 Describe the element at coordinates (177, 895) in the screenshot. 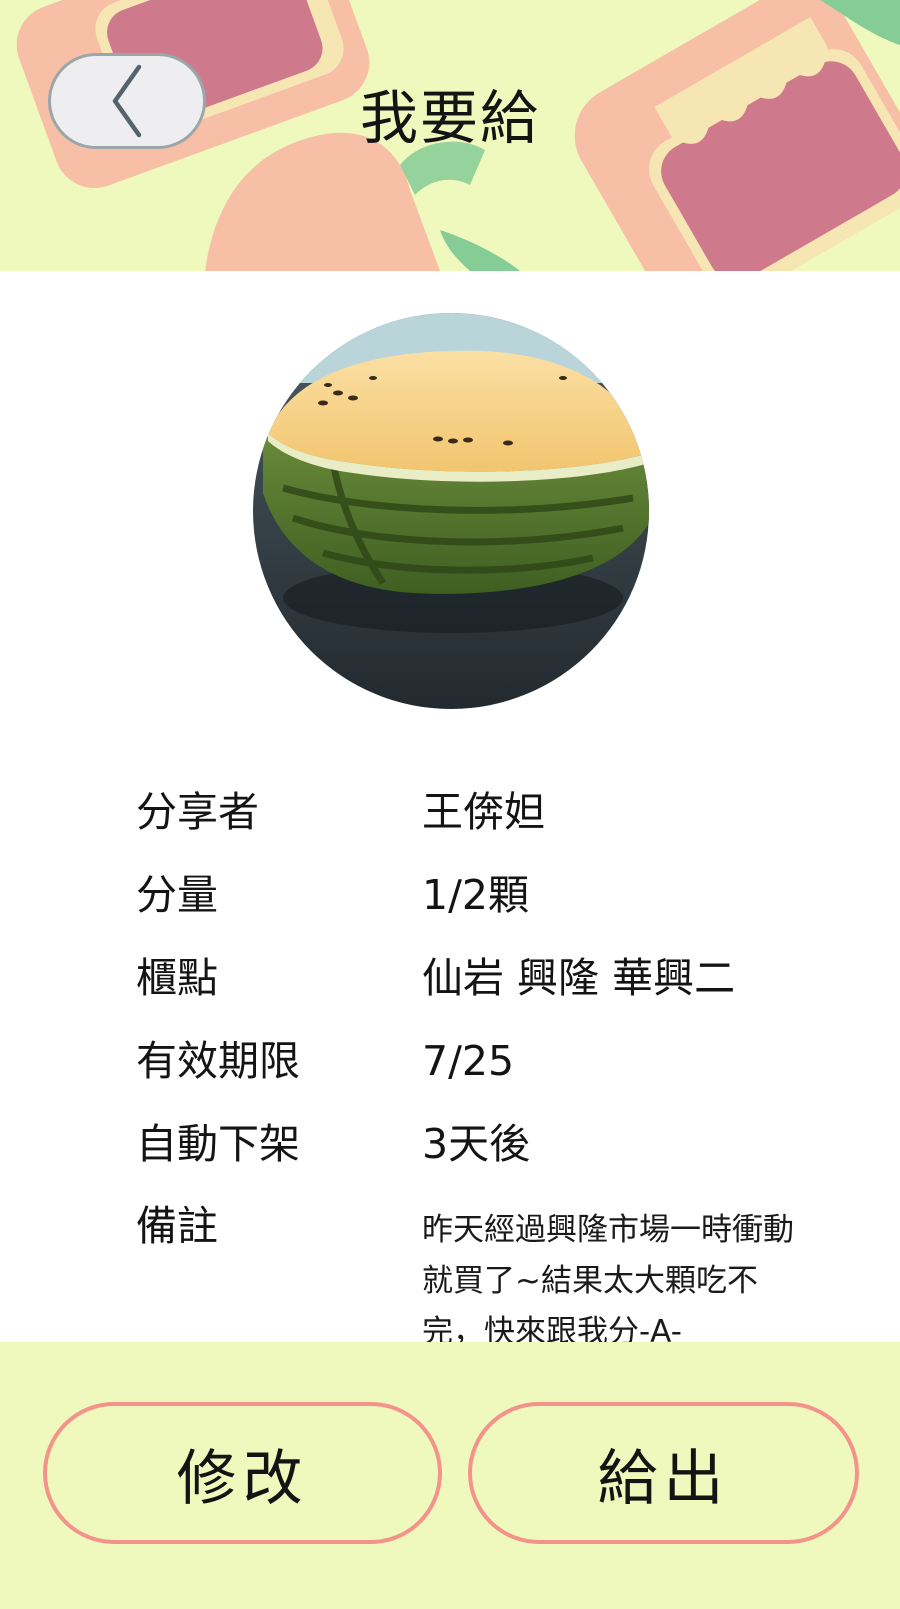

I see `quantity-label: 分量` at that location.